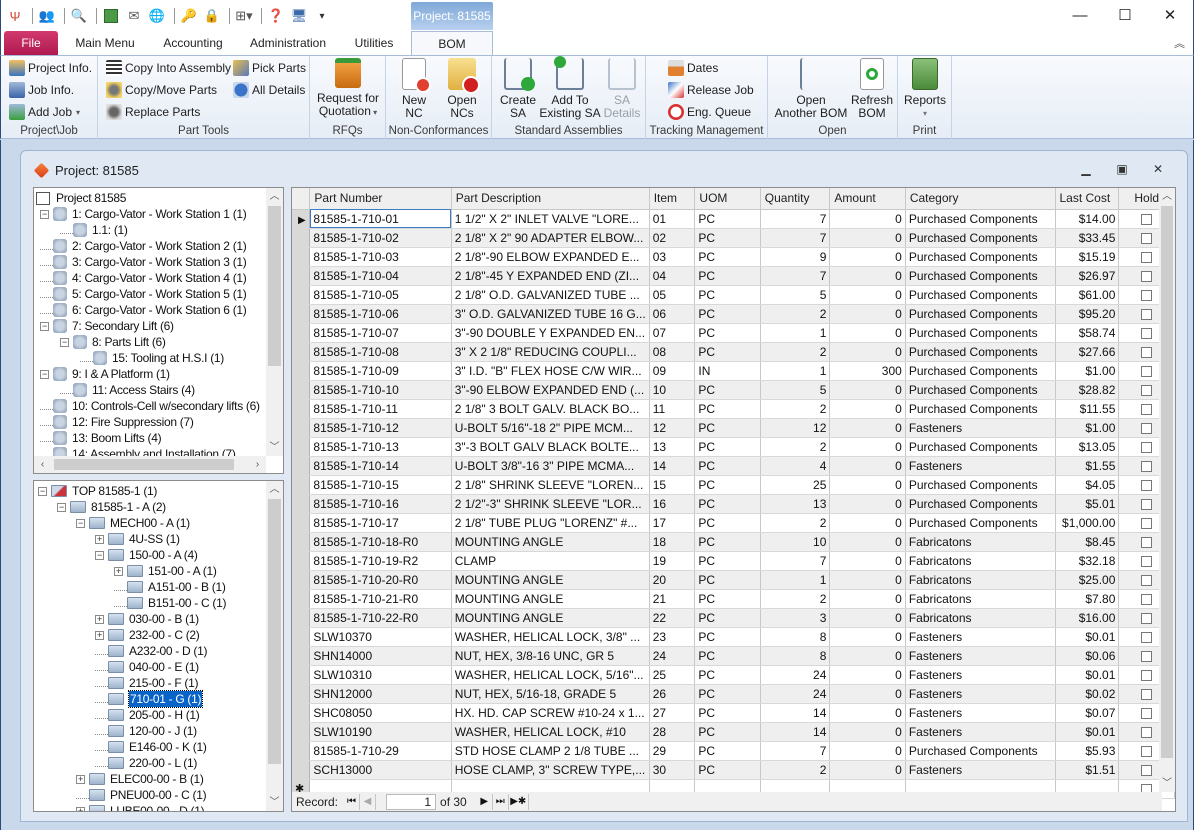  I want to click on cell-item: 22, so click(672, 618).